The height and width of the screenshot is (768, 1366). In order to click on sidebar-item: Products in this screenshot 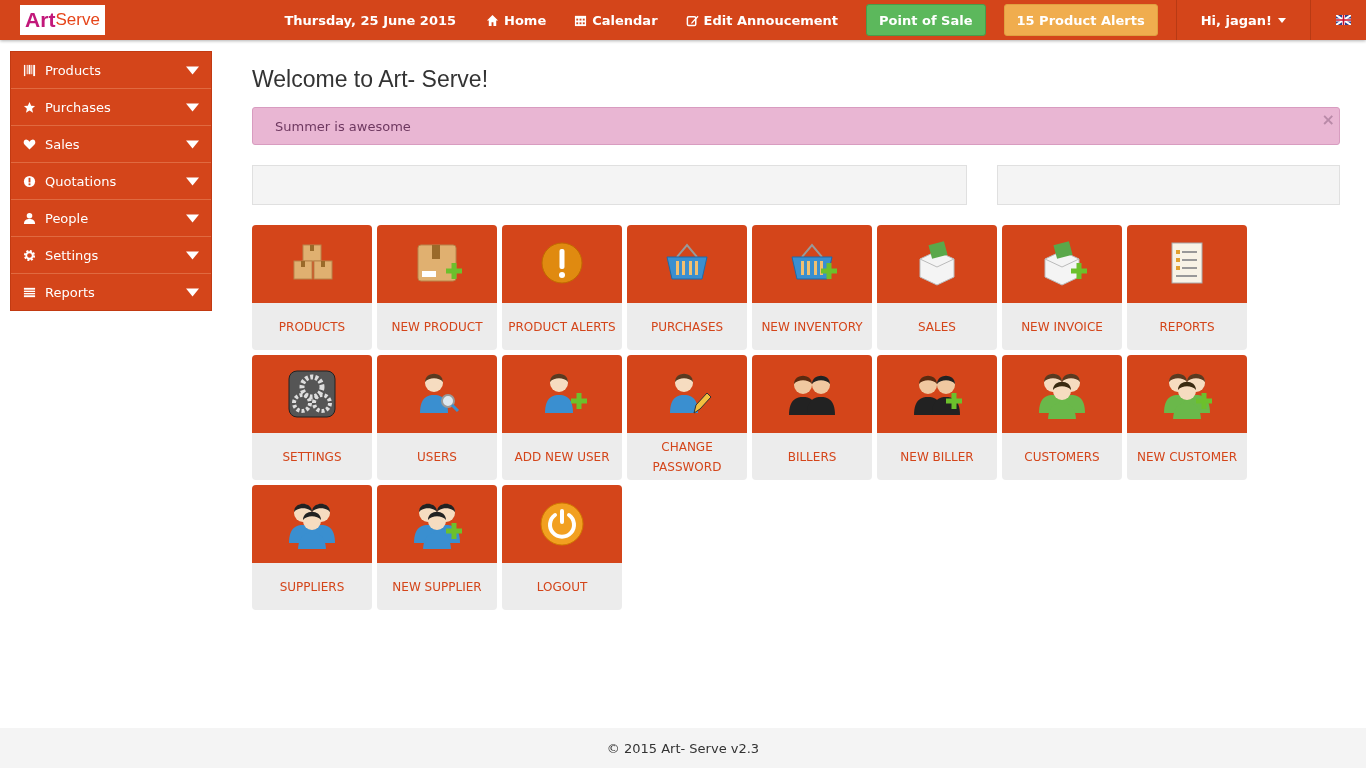, I will do `click(111, 70)`.